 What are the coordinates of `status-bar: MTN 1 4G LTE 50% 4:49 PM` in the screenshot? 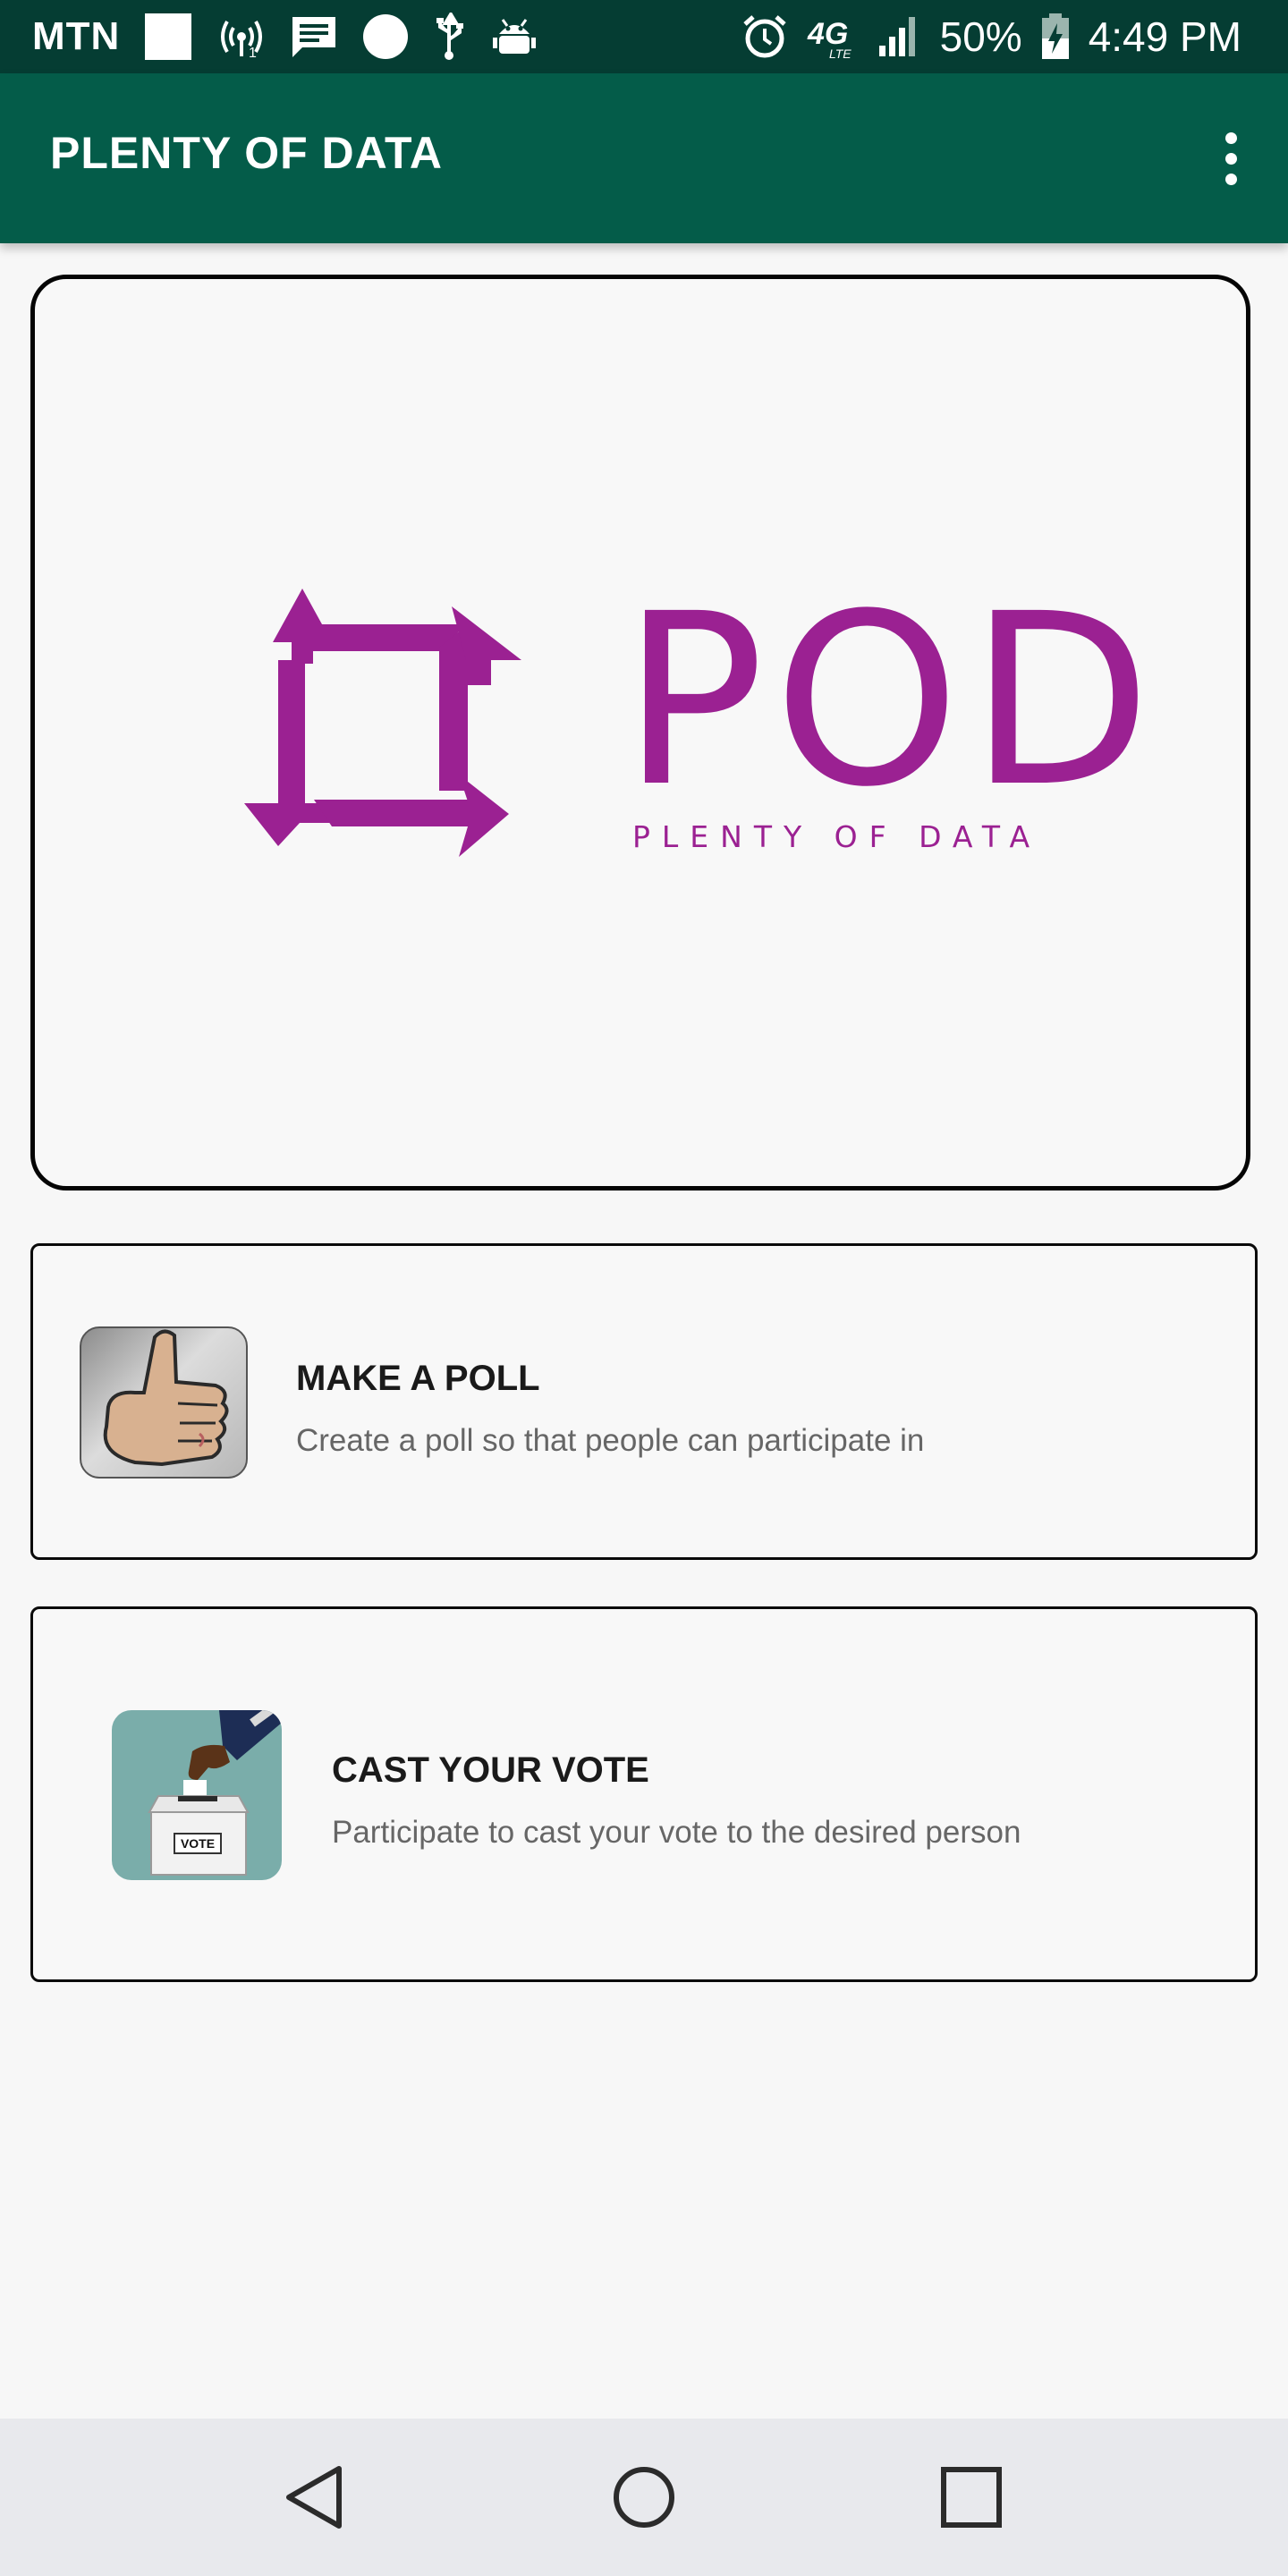 It's located at (644, 36).